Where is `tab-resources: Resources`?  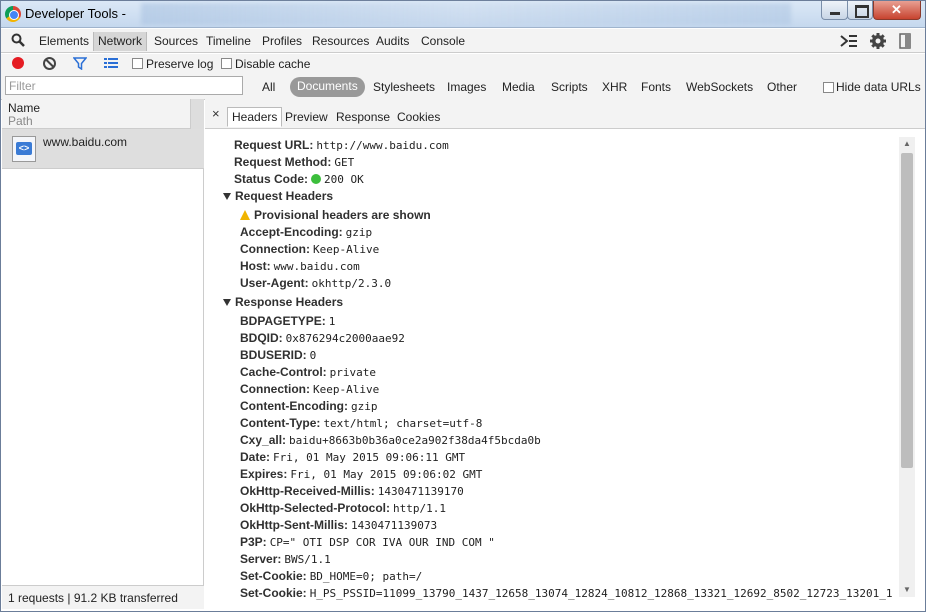
tab-resources: Resources is located at coordinates (340, 41).